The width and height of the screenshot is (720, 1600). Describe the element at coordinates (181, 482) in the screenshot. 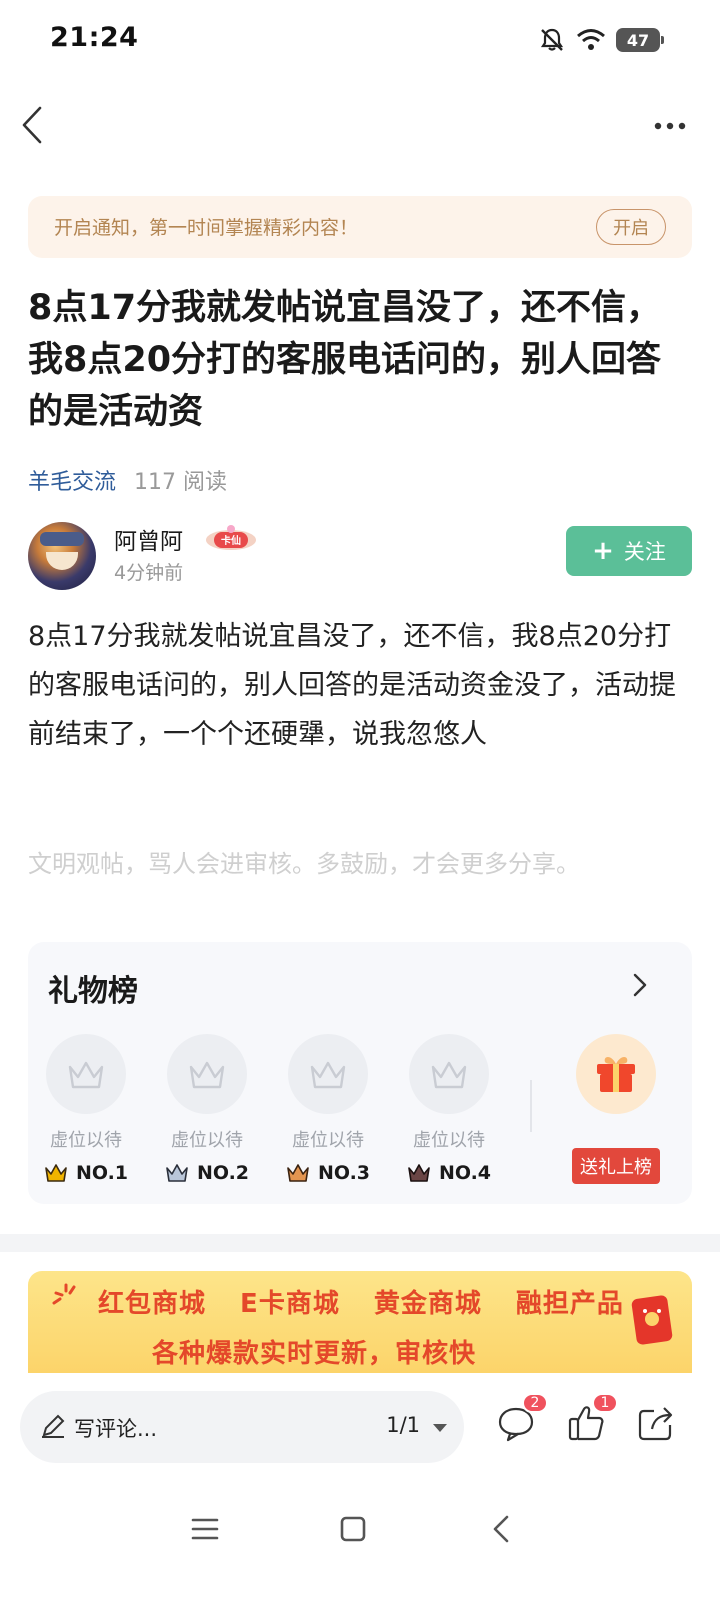

I see `read-count: 117 阅读` at that location.